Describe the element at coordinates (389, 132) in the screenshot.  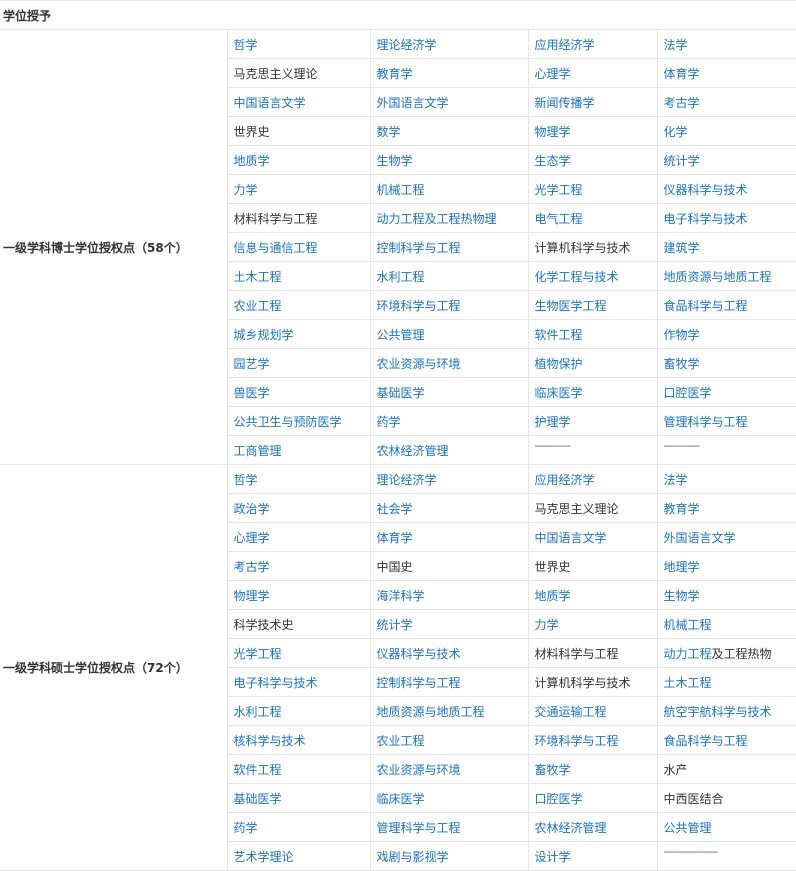
I see `subject-link: 数学` at that location.